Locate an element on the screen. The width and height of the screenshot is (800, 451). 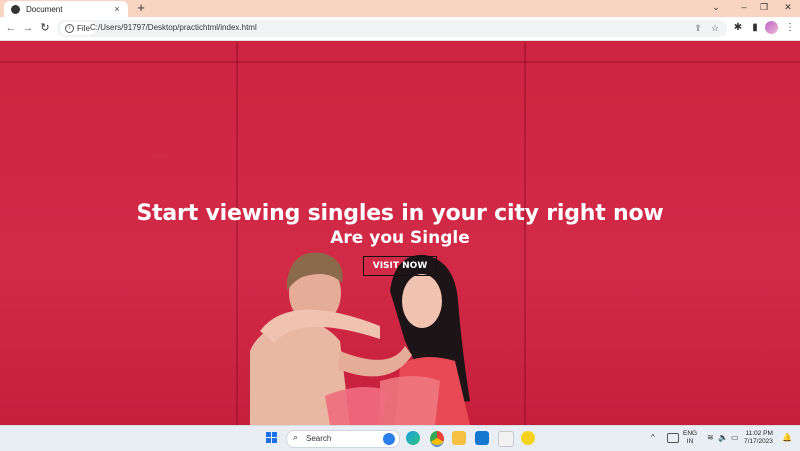
share-icon: ⇪ is located at coordinates (698, 28).